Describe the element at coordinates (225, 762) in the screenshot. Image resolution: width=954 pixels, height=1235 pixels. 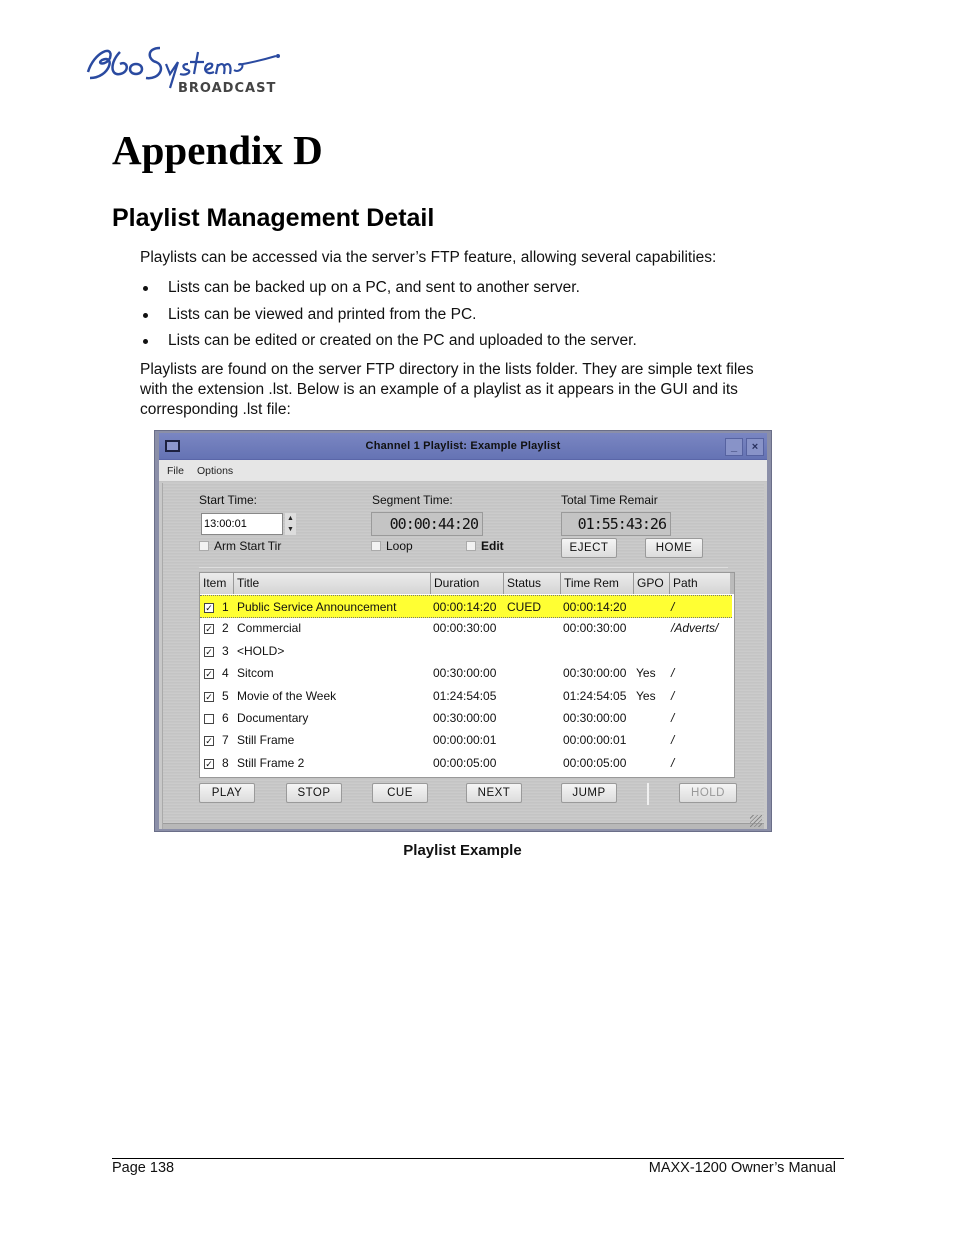
I see `cell-item: 8` at that location.